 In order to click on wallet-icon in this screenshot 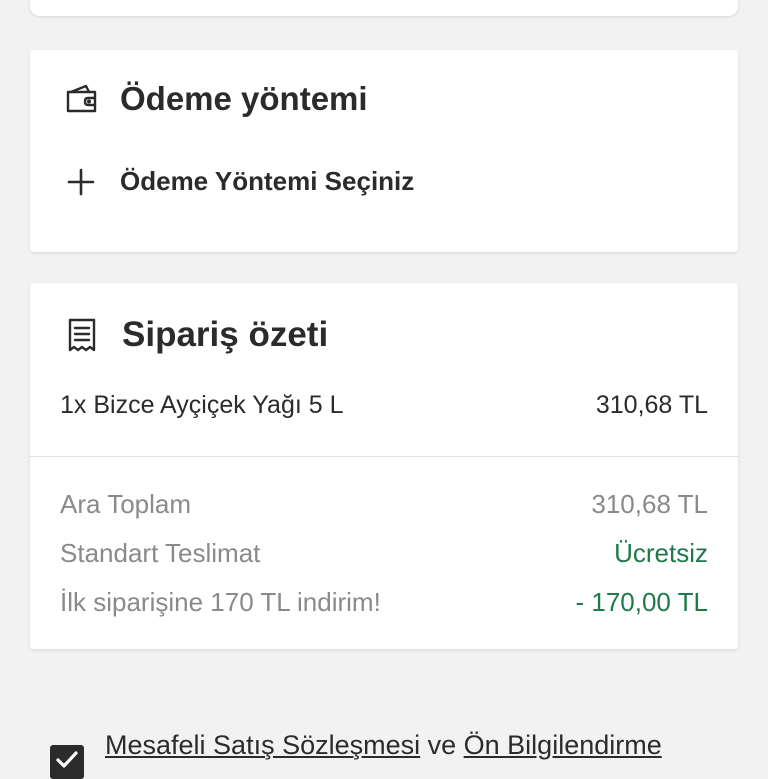, I will do `click(82, 99)`.